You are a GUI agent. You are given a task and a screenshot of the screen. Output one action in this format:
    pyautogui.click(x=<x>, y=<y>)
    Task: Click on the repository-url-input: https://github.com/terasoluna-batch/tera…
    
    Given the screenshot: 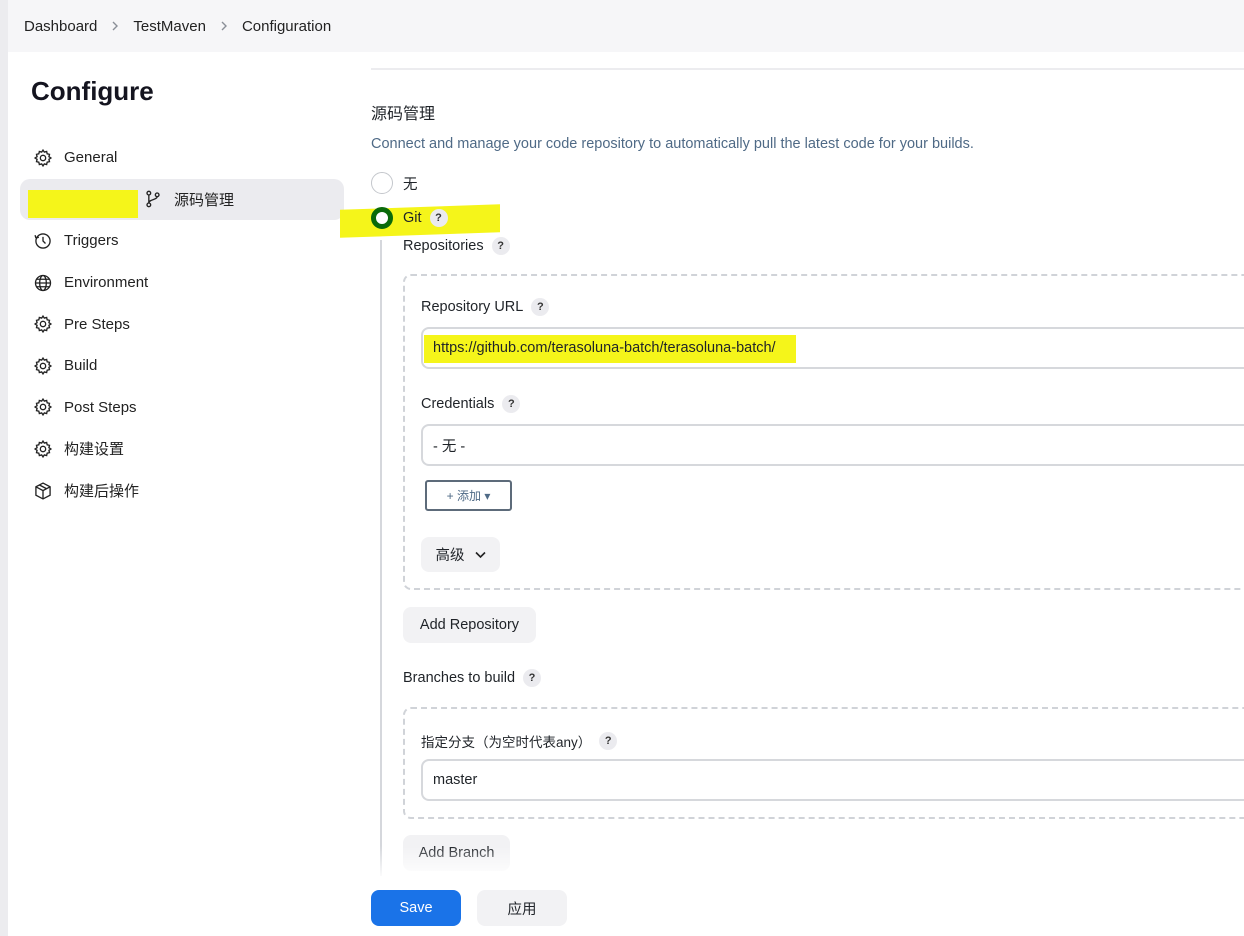 What is the action you would take?
    pyautogui.click(x=832, y=348)
    